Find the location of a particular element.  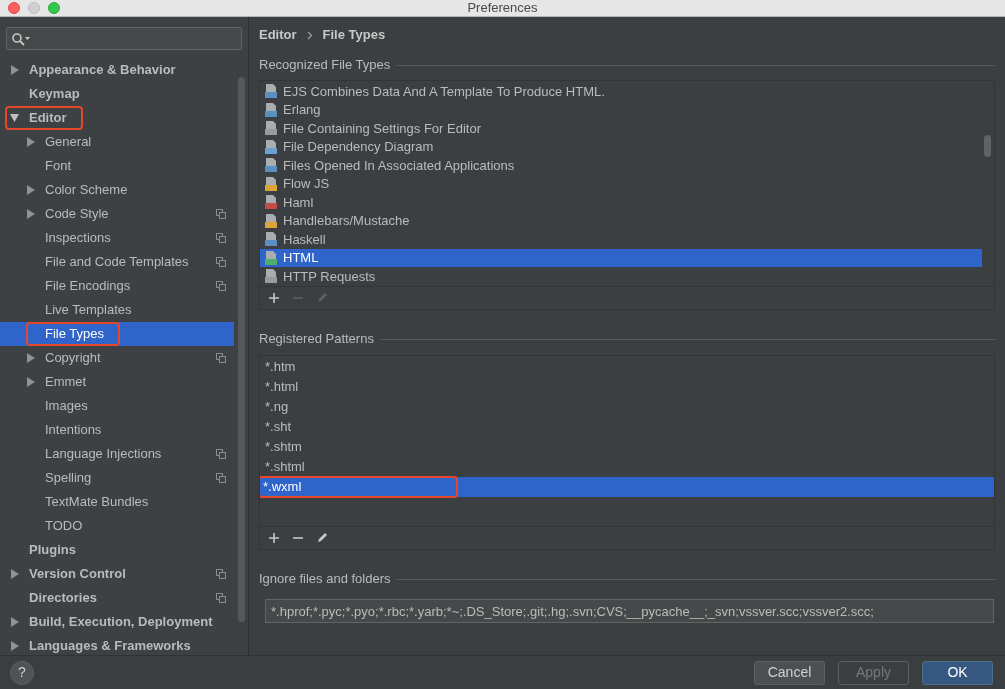

highlighted-pattern: *.wxml is located at coordinates (359, 487).